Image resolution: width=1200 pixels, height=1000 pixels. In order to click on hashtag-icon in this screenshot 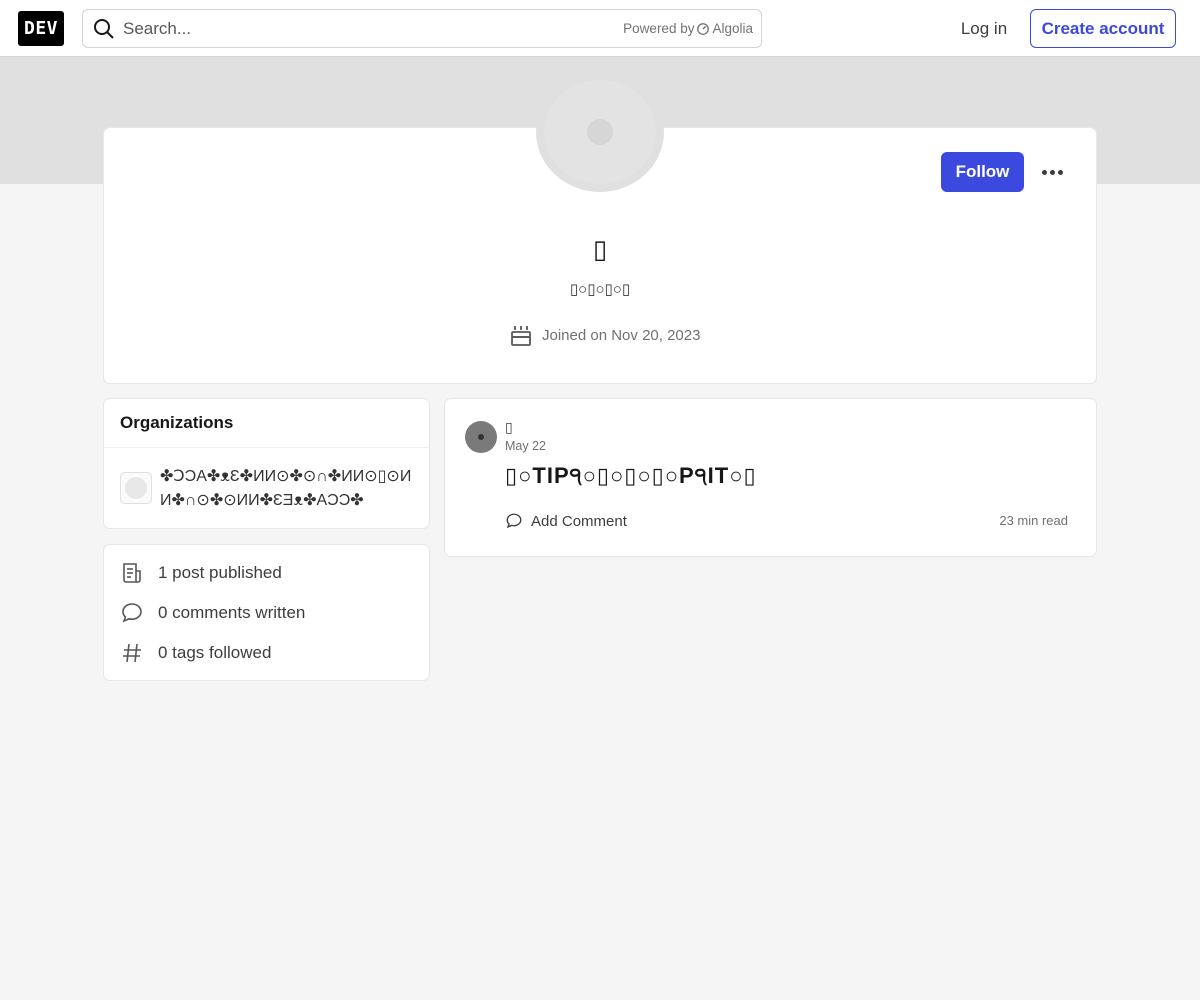, I will do `click(132, 653)`.